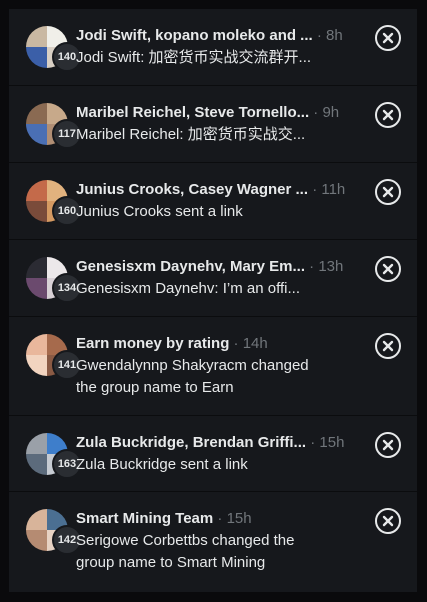  Describe the element at coordinates (159, 211) in the screenshot. I see `message-preview: Junius Crooks sent a link` at that location.